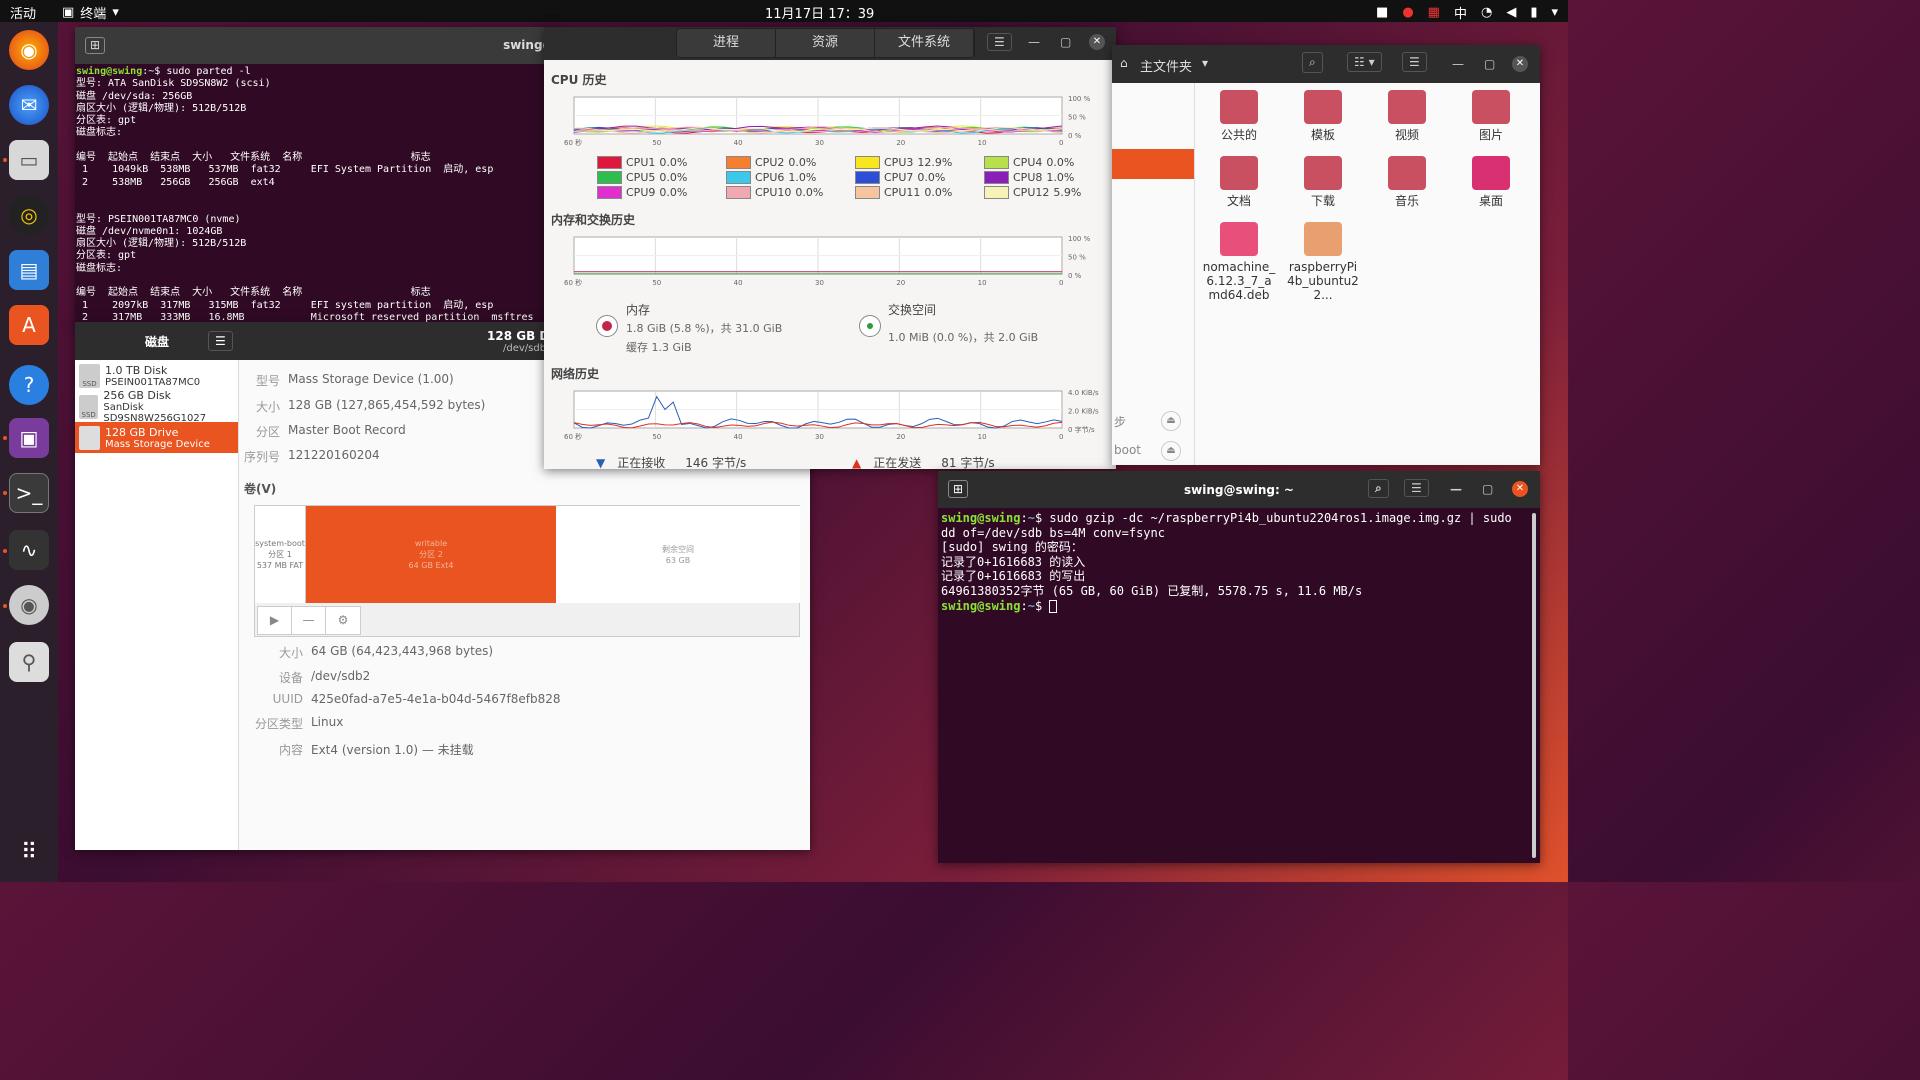 This screenshot has height=1080, width=1920. I want to click on thunderbird-icon: ✉, so click(29, 105).